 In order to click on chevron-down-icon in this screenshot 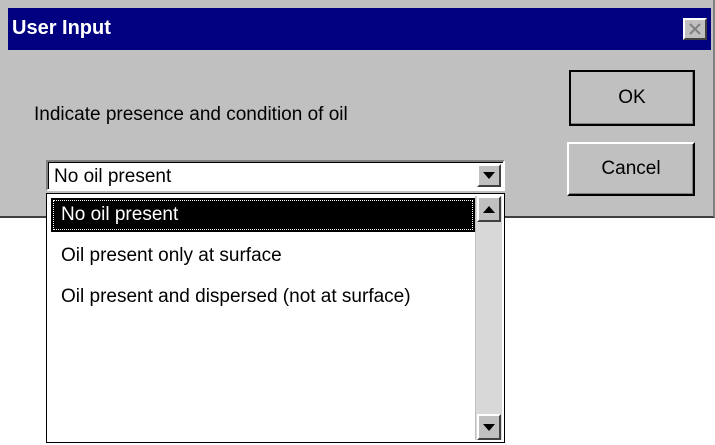, I will do `click(489, 175)`.